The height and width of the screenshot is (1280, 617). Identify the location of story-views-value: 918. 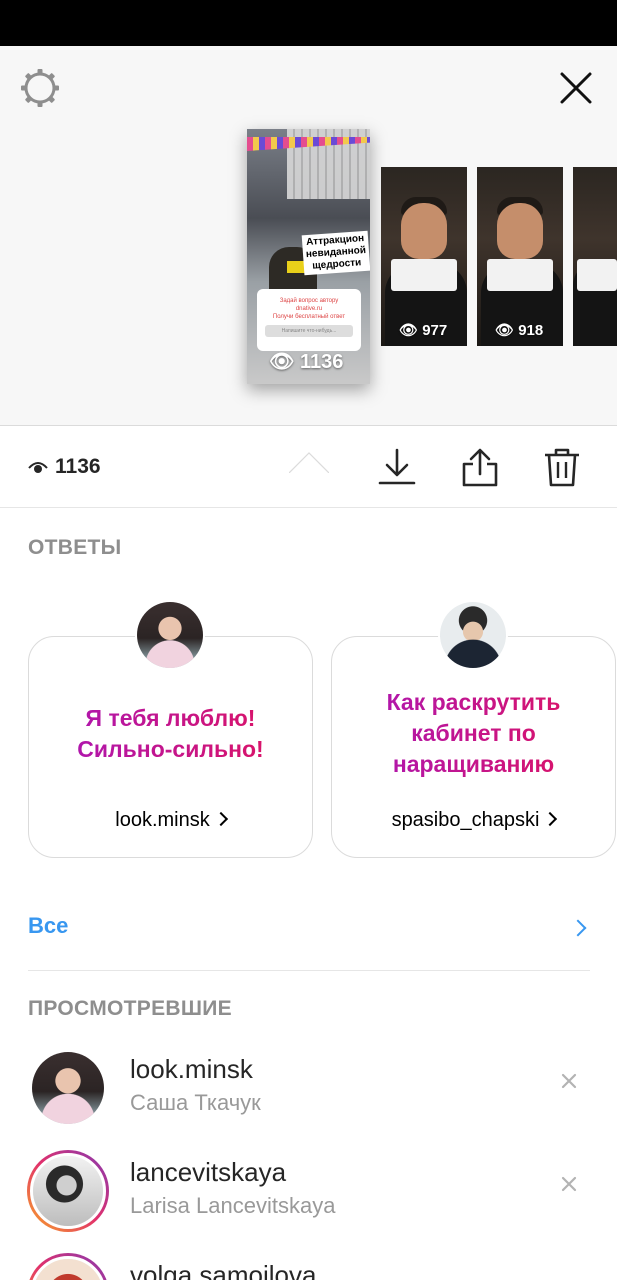
(531, 330).